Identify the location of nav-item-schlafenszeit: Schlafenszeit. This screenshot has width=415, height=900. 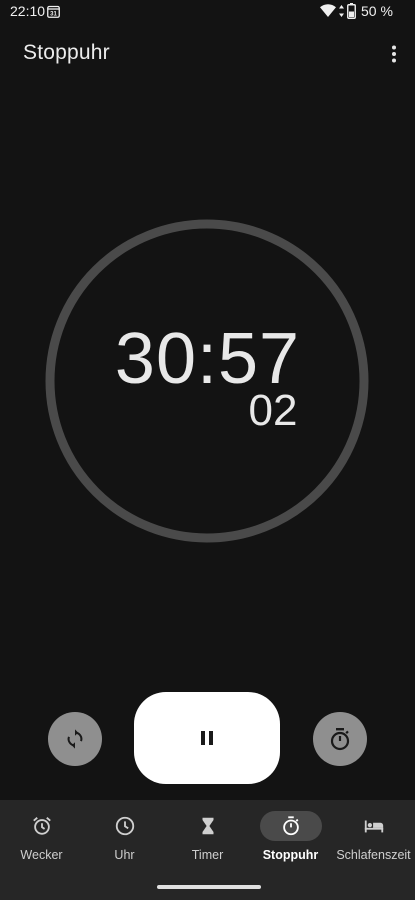
(373, 840).